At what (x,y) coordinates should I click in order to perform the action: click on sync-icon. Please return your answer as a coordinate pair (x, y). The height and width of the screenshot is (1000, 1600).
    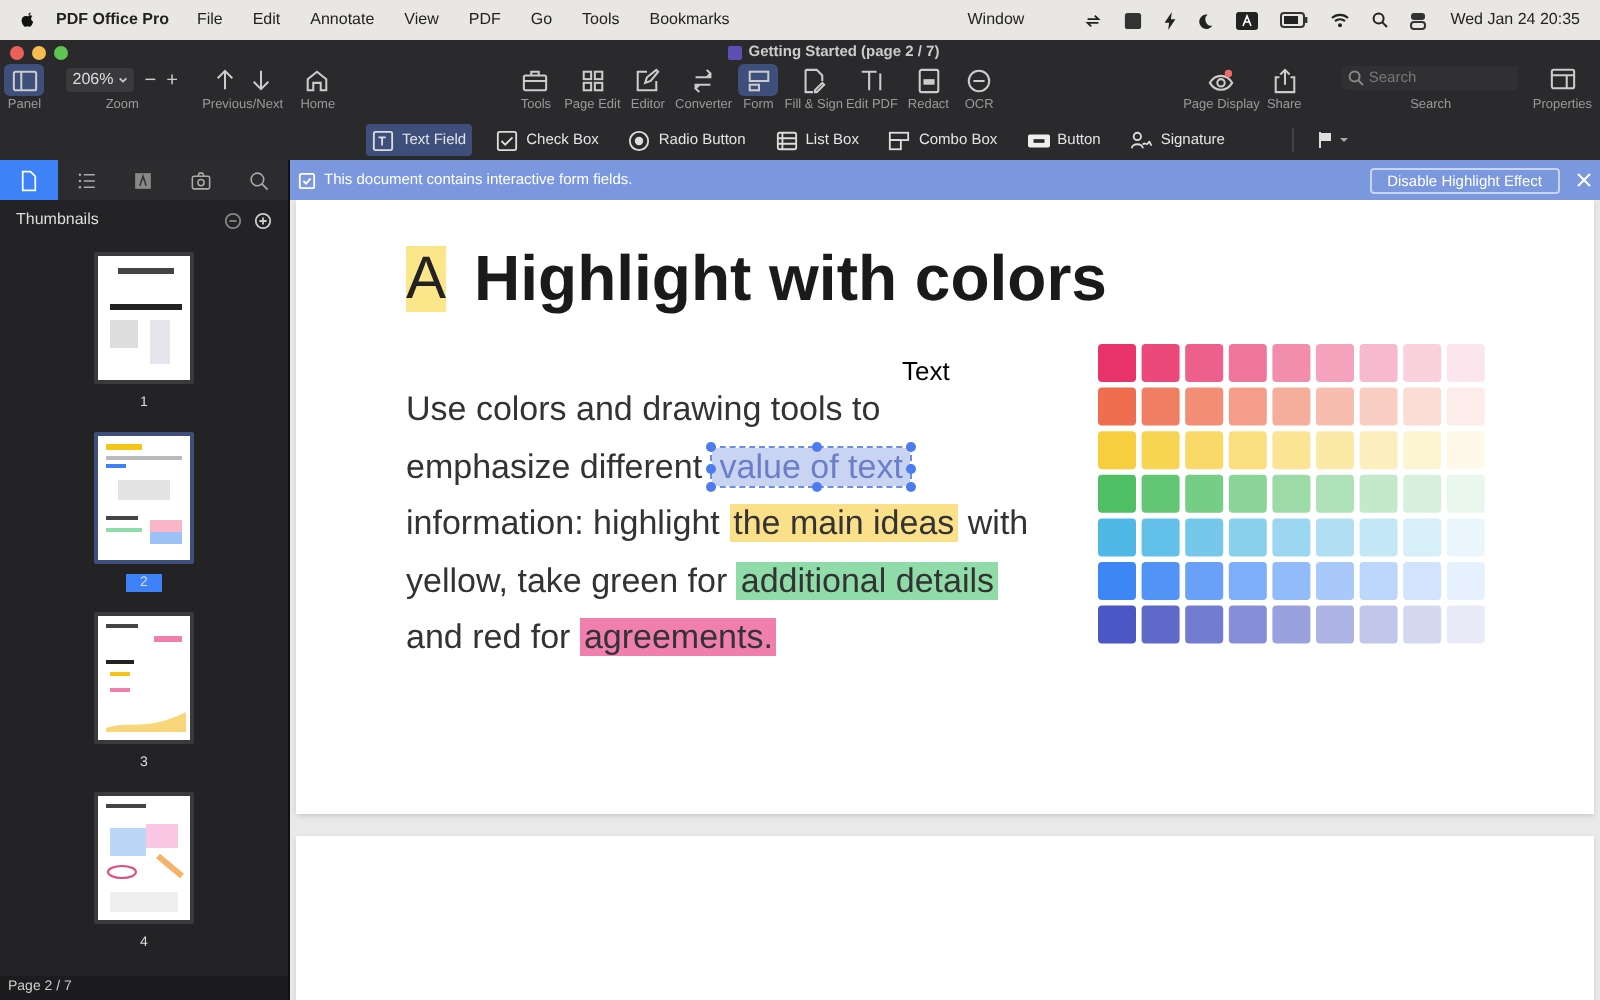
    Looking at the image, I should click on (1093, 20).